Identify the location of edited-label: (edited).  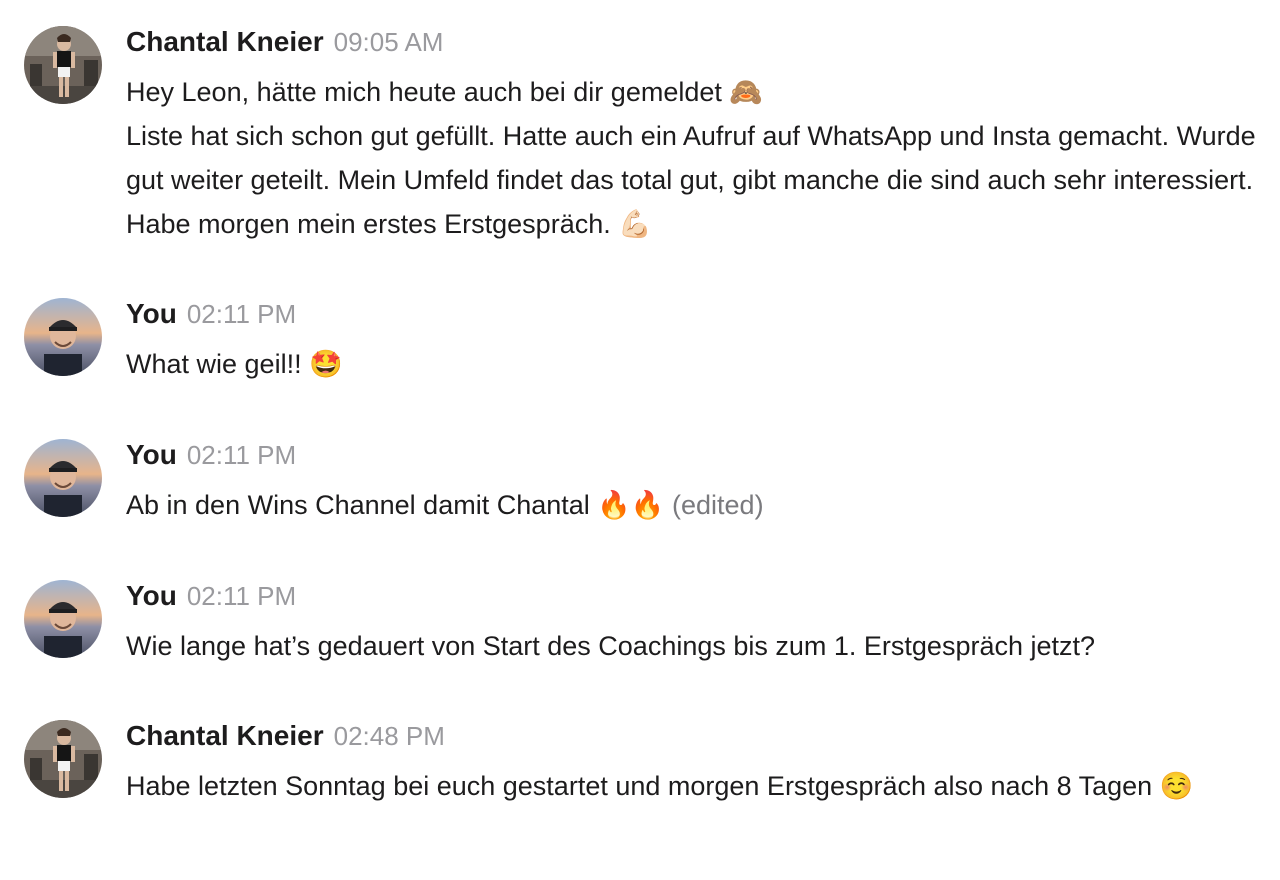
(718, 505).